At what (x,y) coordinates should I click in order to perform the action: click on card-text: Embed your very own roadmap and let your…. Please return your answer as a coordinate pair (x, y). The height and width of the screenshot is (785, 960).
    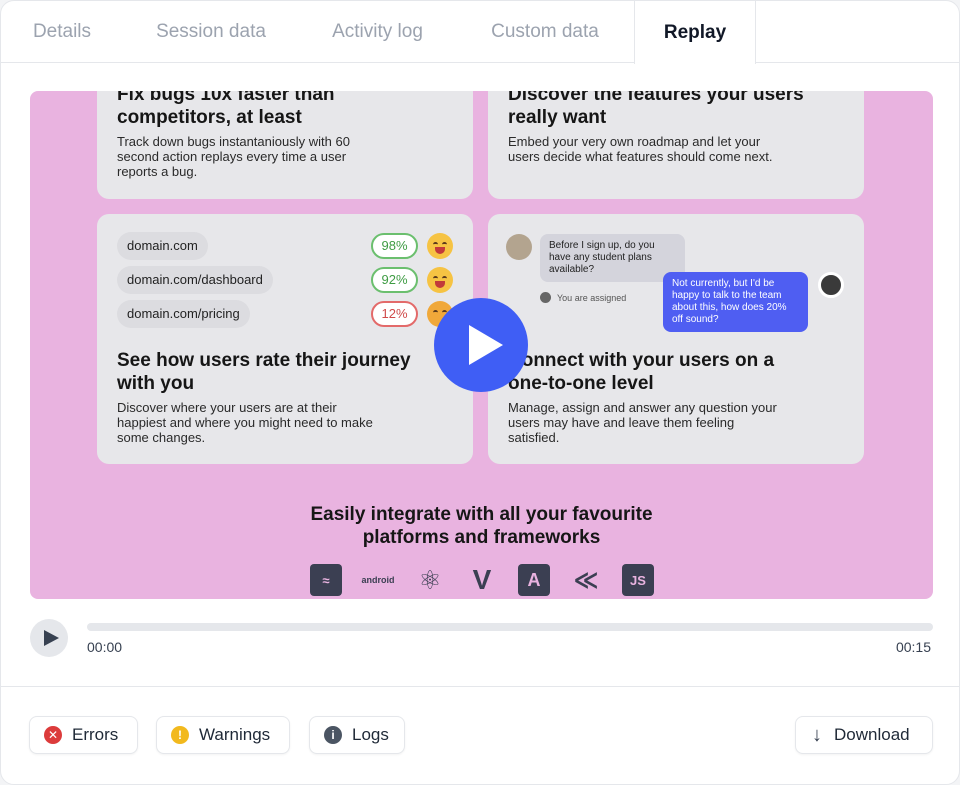
    Looking at the image, I should click on (640, 149).